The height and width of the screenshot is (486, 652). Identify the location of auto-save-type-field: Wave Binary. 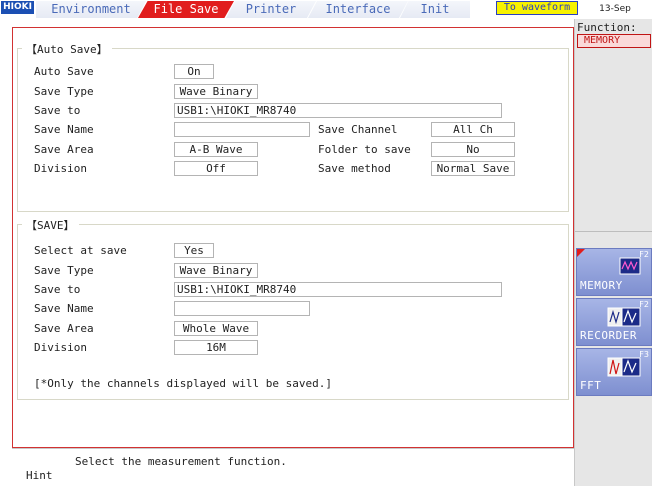
(216, 91).